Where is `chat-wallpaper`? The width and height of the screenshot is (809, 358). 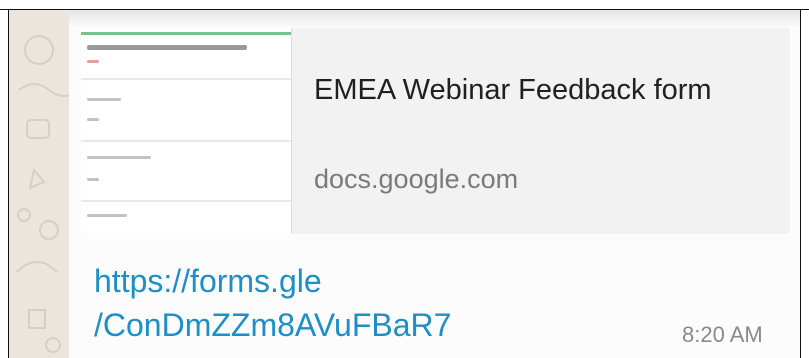 chat-wallpaper is located at coordinates (39, 184).